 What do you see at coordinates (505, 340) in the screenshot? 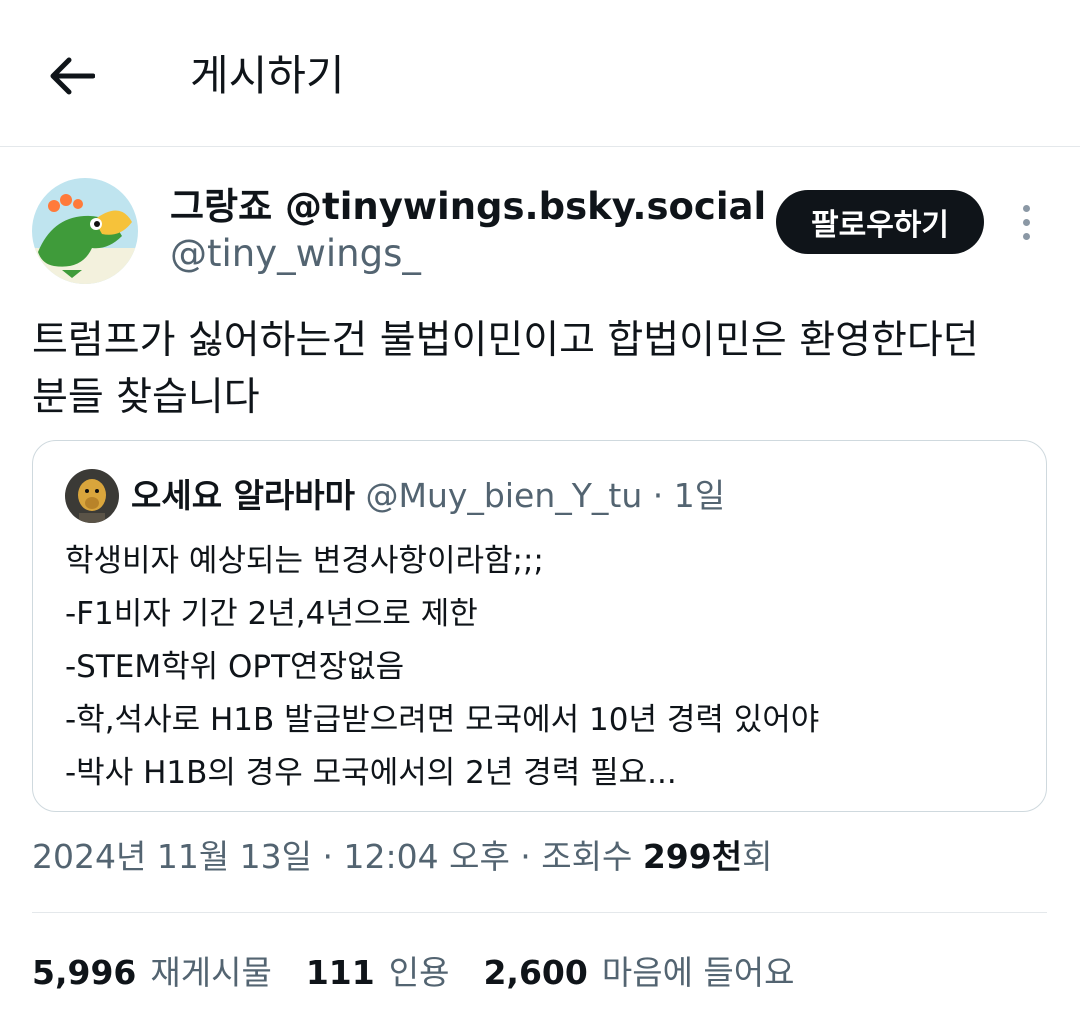
I see `post-line: 트럼프가 싫어하는건 불법이민이고 합법이민은 환영한다던` at bounding box center [505, 340].